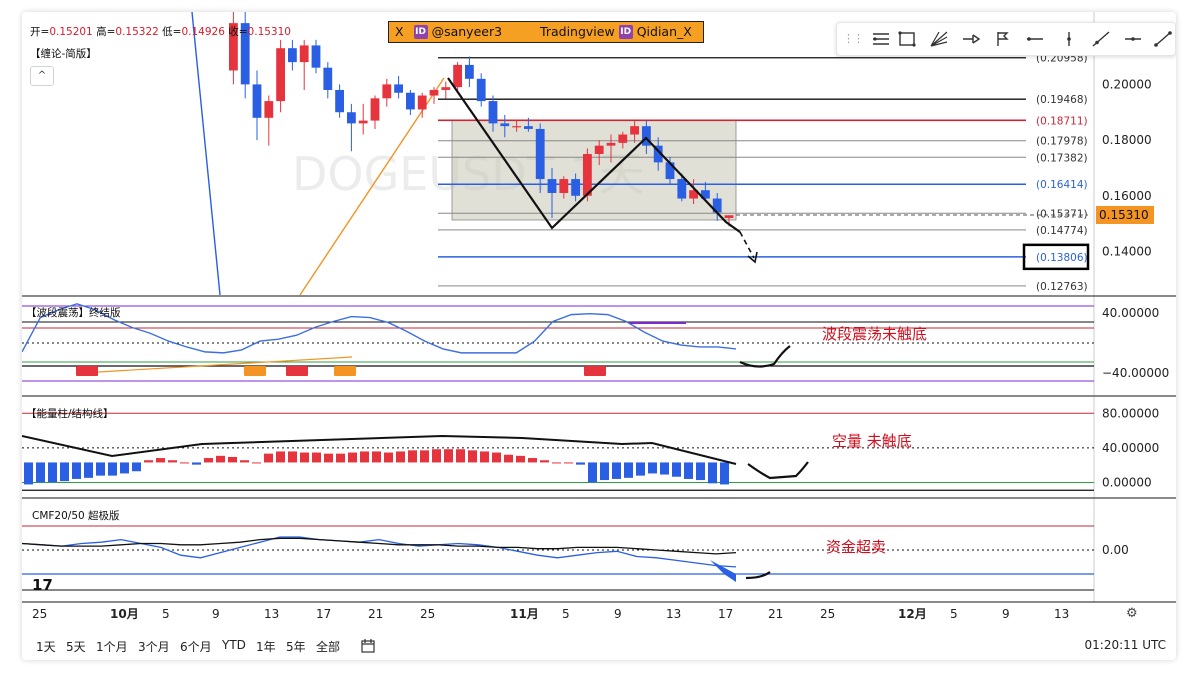 This screenshot has height=676, width=1200. I want to click on open-value: 0.15201, so click(71, 32).